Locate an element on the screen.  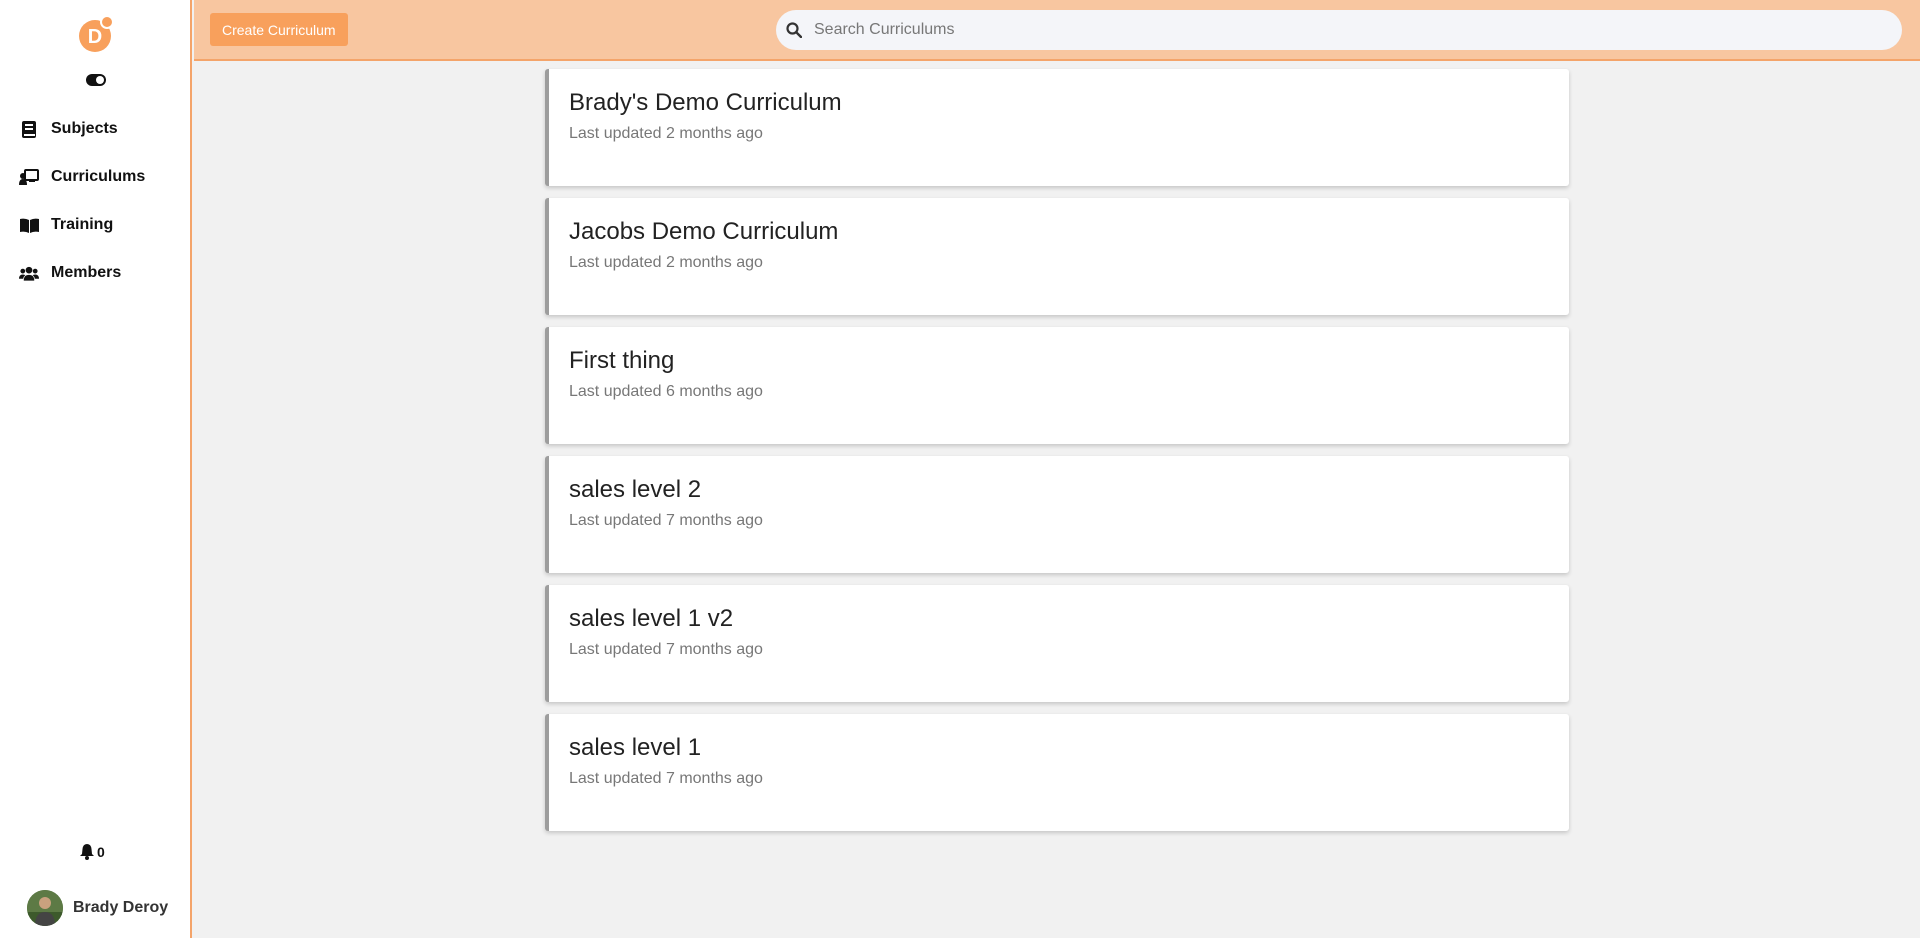
sidebar-item-label: Curriculums is located at coordinates (98, 176).